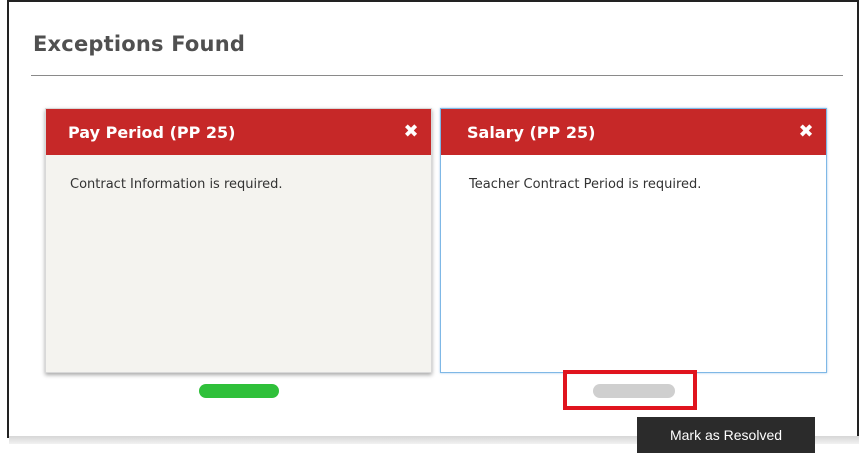 This screenshot has width=861, height=456. Describe the element at coordinates (152, 132) in the screenshot. I see `card-title: Pay Period (PP 25)` at that location.